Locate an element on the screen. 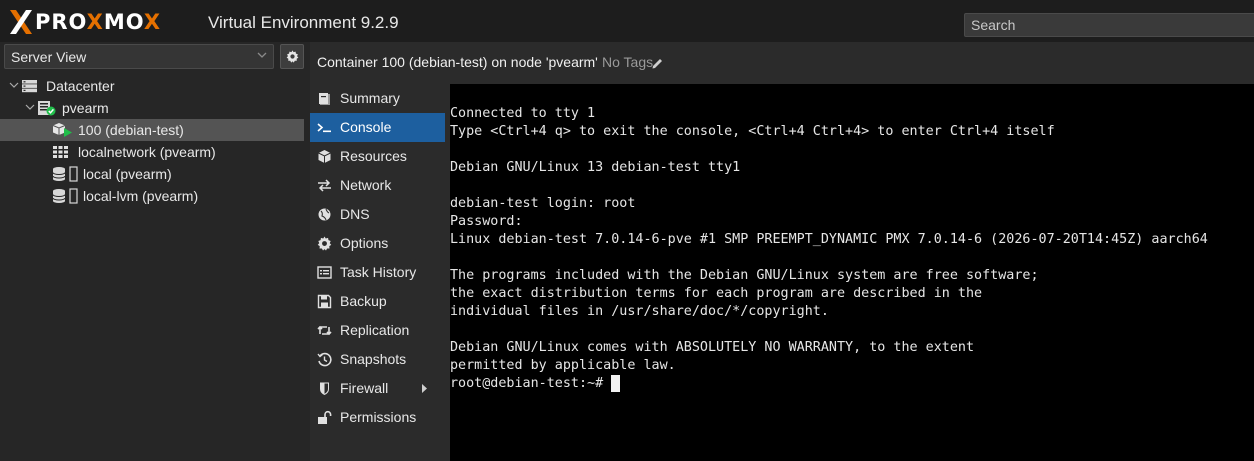  book-icon is located at coordinates (324, 99).